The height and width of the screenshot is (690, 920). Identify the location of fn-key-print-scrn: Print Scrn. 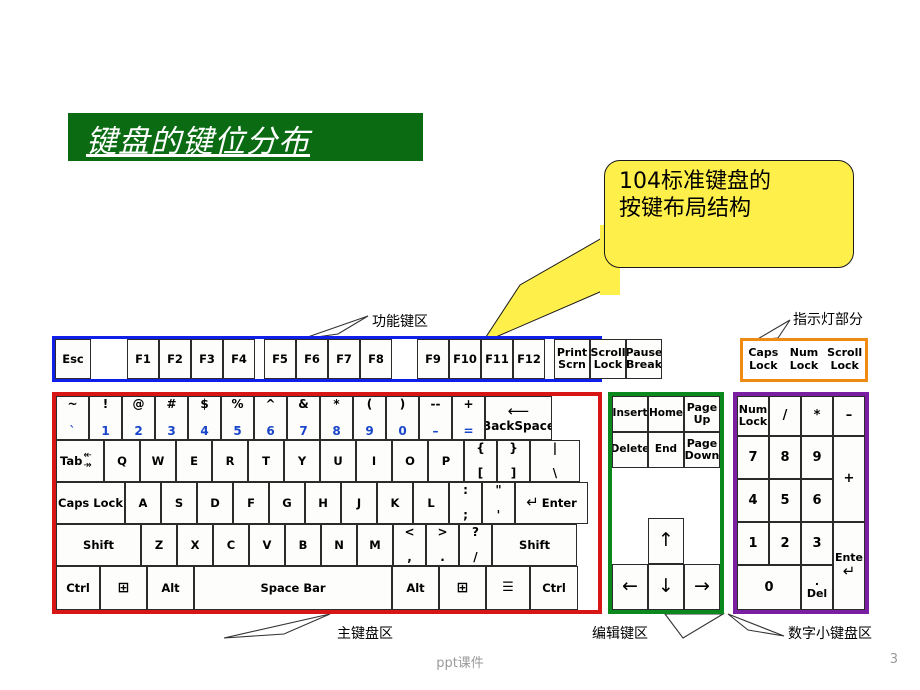
(572, 359).